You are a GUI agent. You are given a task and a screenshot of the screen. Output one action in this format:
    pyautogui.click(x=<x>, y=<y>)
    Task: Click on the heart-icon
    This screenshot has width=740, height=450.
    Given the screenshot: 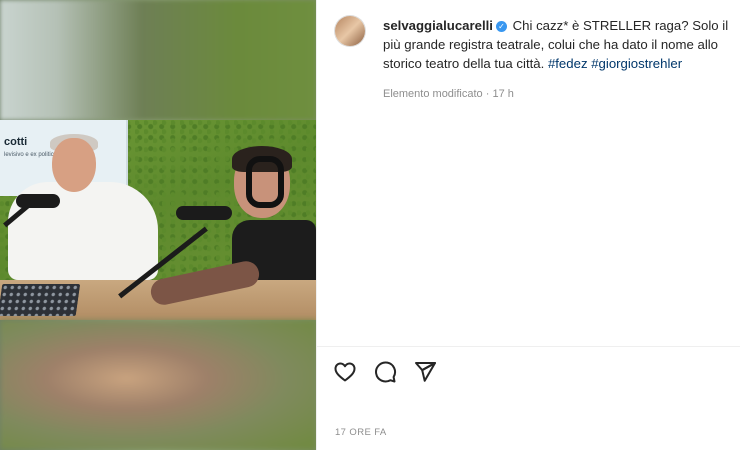 What is the action you would take?
    pyautogui.click(x=345, y=372)
    